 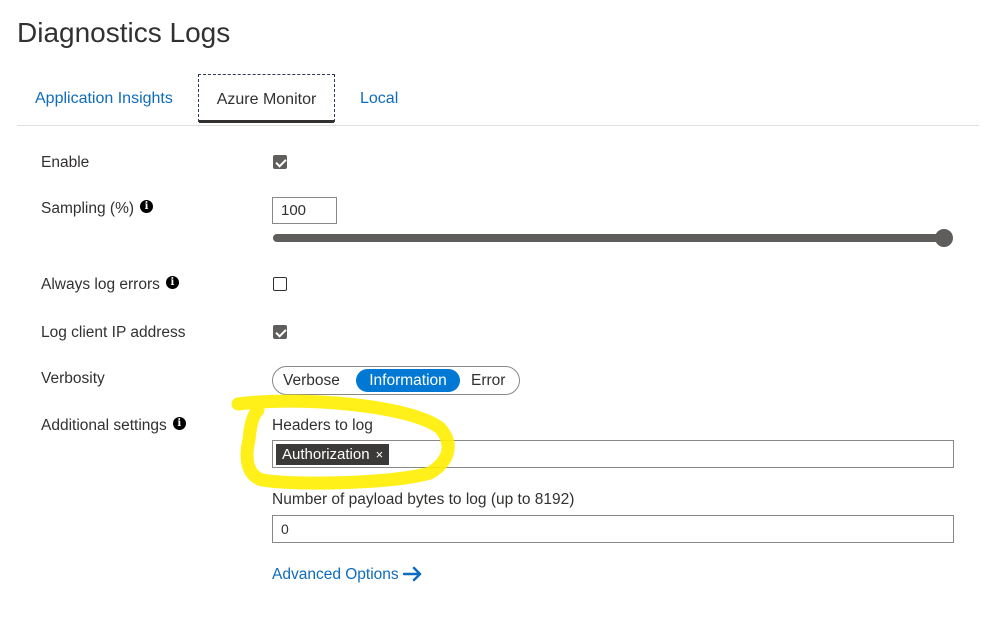 I want to click on enable-checkbox, so click(x=280, y=162).